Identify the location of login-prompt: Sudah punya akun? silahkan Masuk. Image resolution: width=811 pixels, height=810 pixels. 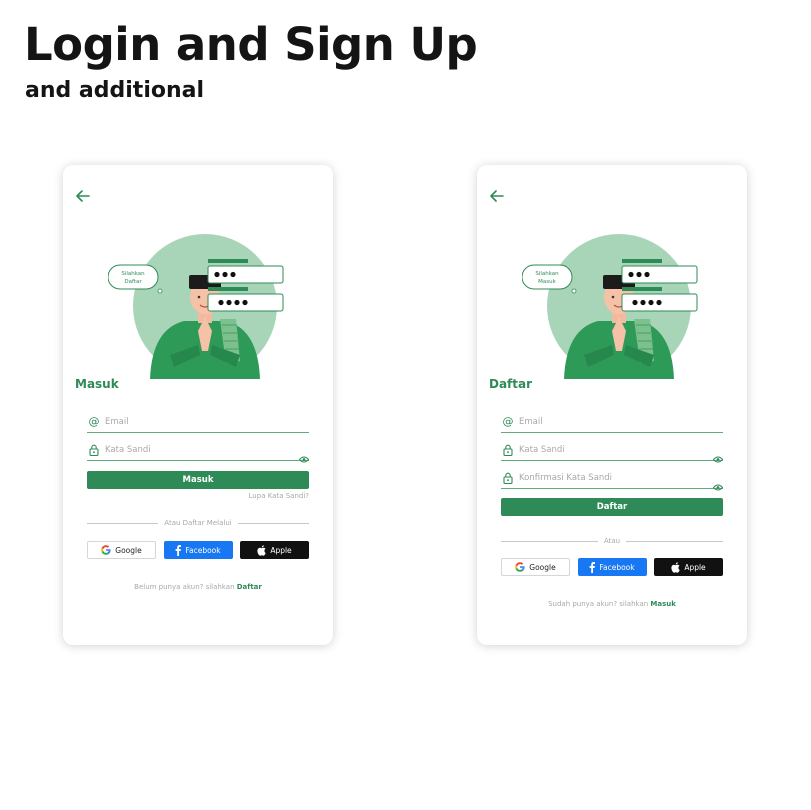
(612, 604).